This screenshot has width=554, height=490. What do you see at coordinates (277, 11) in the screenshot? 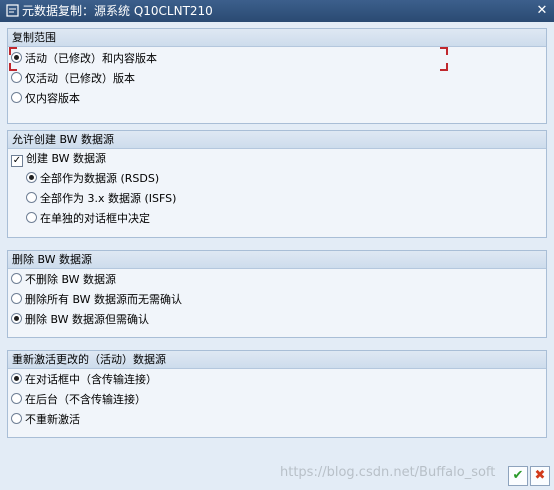
I see `title-bar: 元数据复制：源系统 Q10CLNT210 ✕` at bounding box center [277, 11].